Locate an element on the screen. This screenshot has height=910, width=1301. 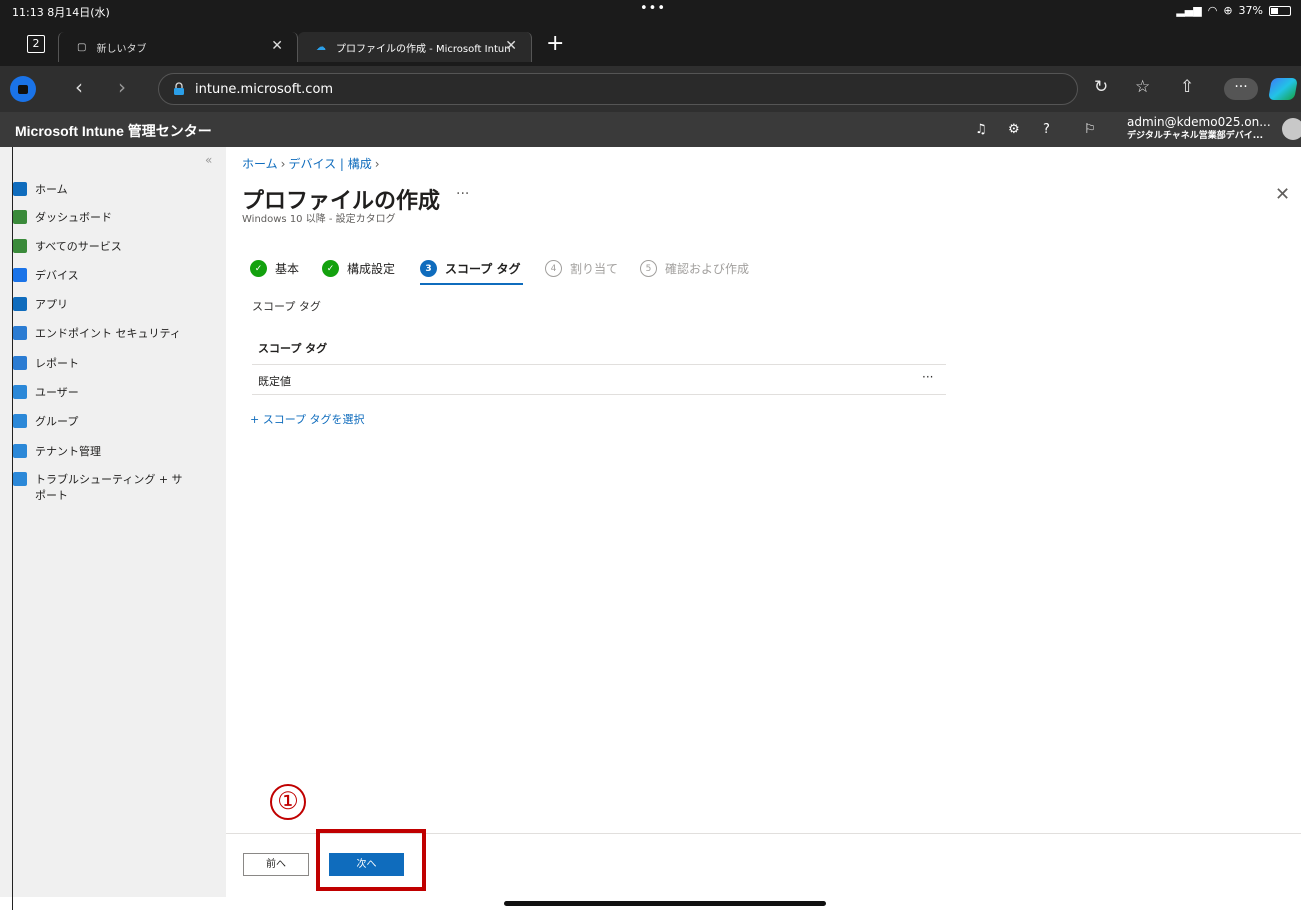
tenant-admin-icon is located at coordinates (20, 451).